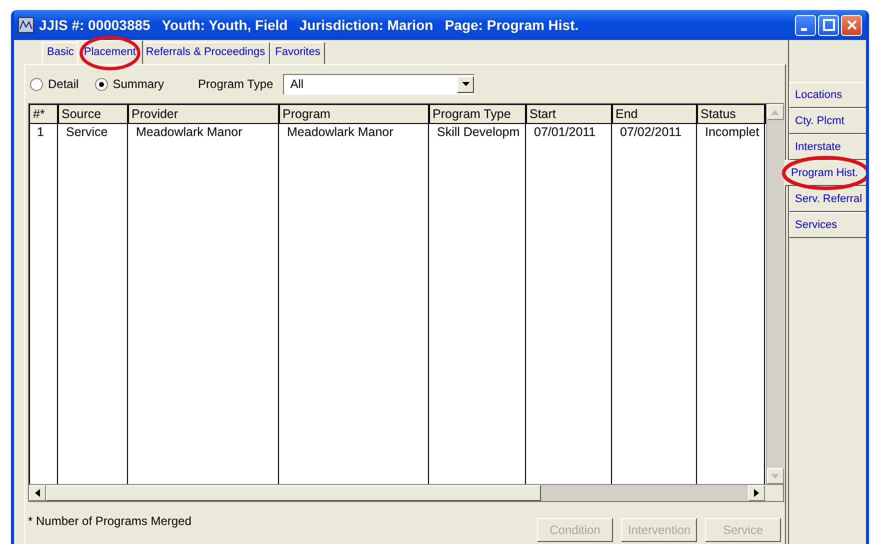 The image size is (873, 544). Describe the element at coordinates (654, 133) in the screenshot. I see `table-cell: 07/02/2011` at that location.